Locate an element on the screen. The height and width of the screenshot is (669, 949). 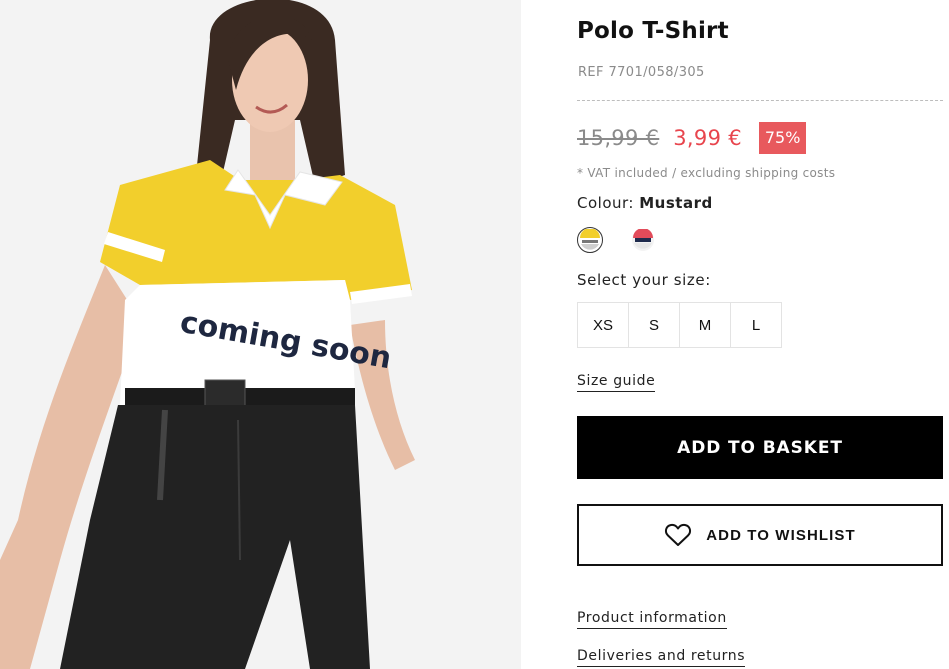
swatch-mustard-thumbnail is located at coordinates (590, 240).